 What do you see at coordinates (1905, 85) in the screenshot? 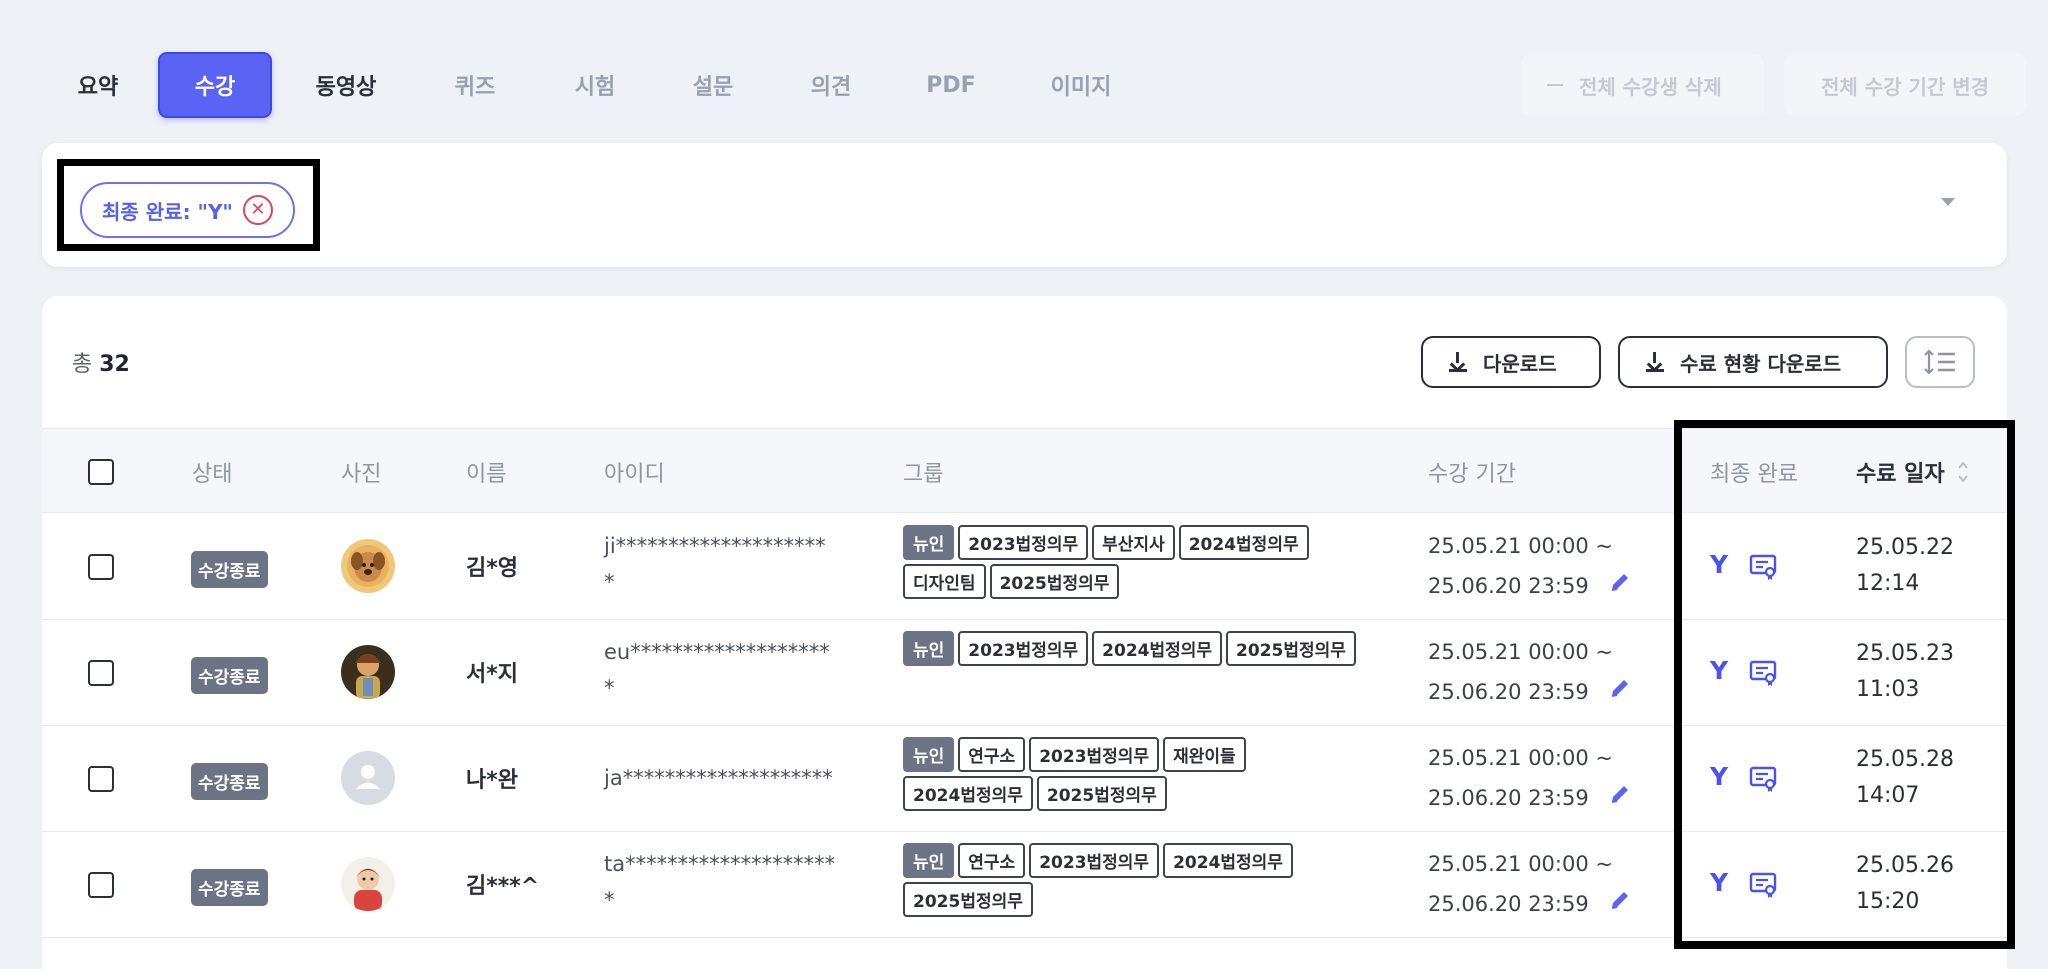
I see `change-all-period-button: 전체 수강 기간 변경` at bounding box center [1905, 85].